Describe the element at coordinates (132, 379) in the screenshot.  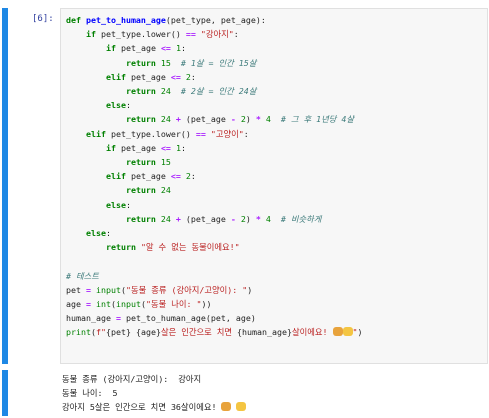
I see `output-line-1: 동물 종류 (강아지/고양이): 강아지` at that location.